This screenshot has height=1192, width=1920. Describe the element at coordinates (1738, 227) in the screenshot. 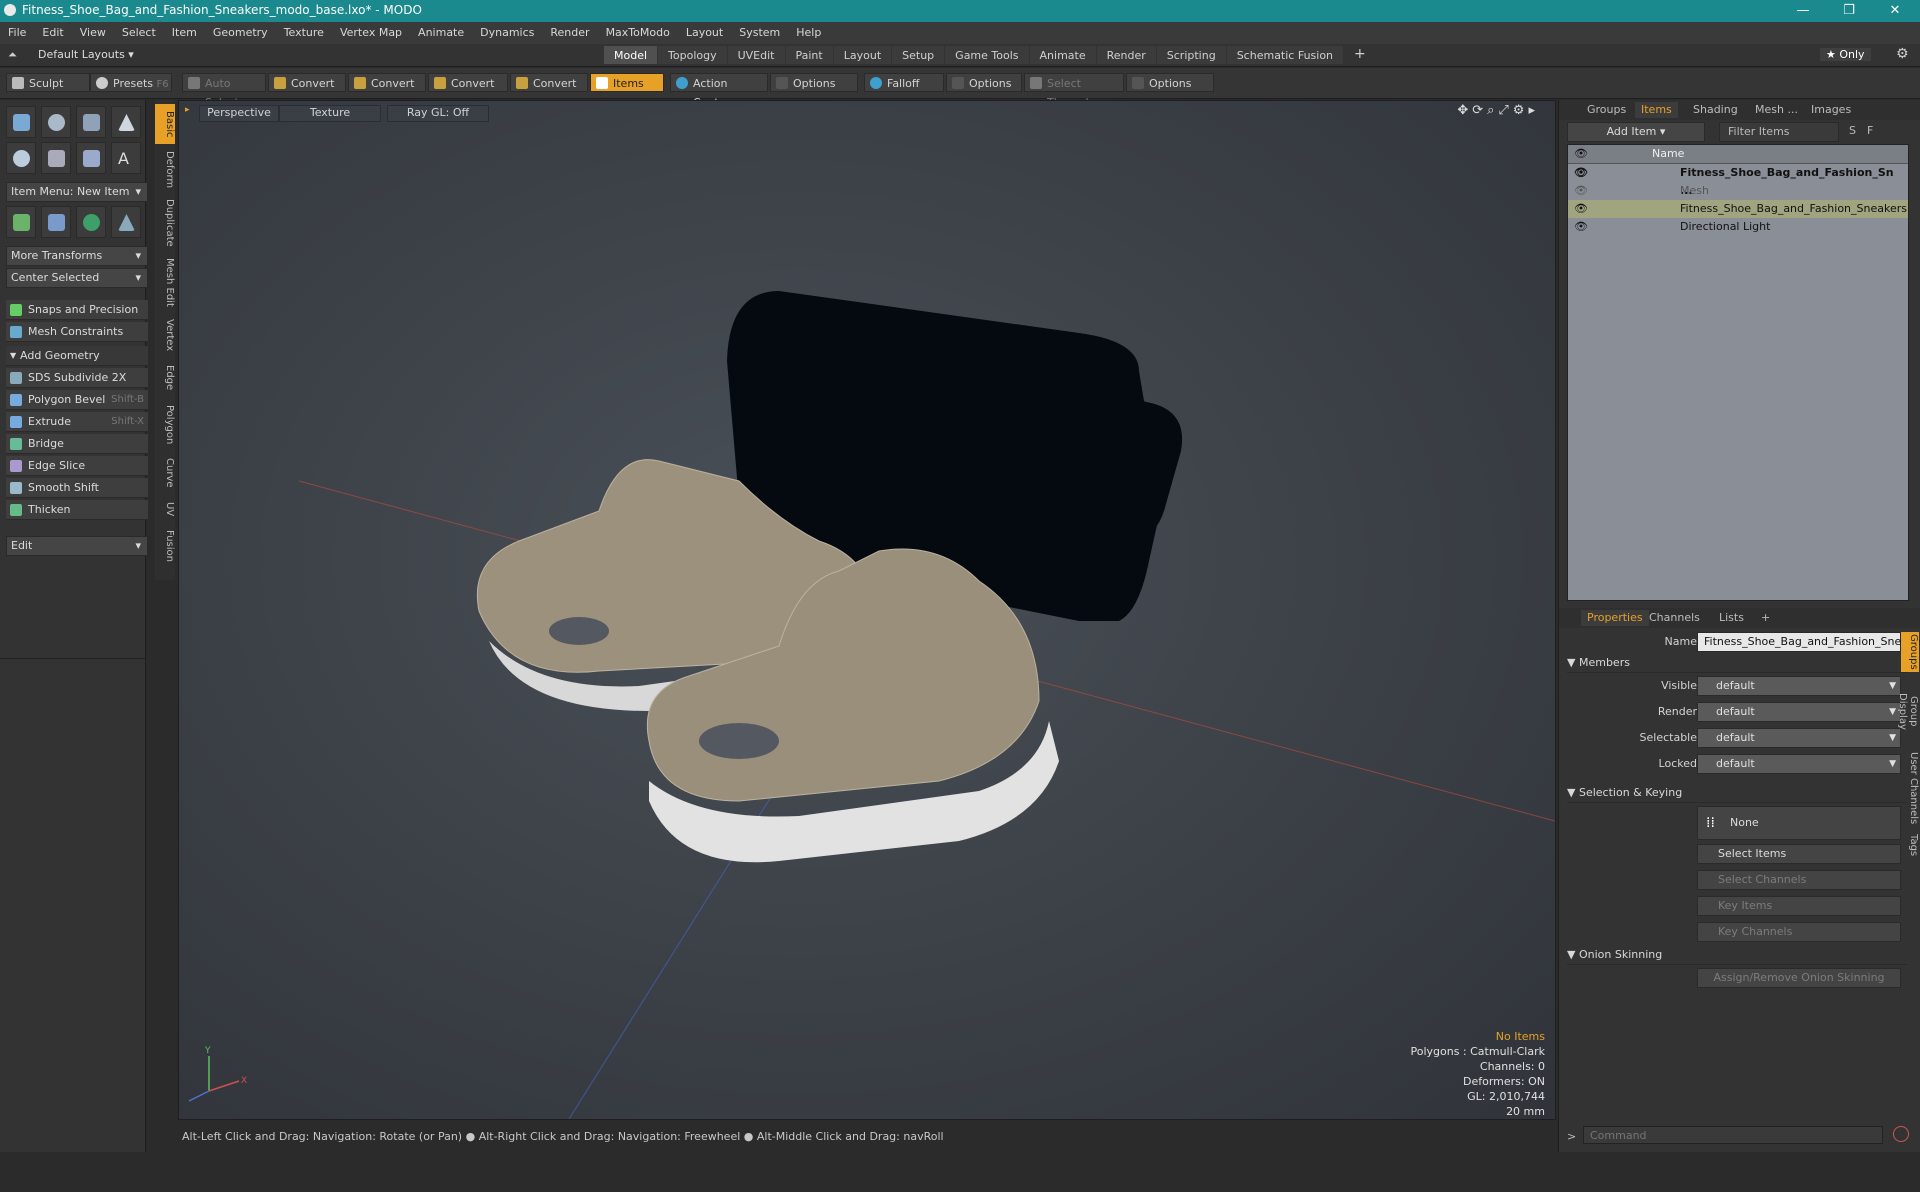

I see `tree-row-light: 👁 Directional Light` at that location.